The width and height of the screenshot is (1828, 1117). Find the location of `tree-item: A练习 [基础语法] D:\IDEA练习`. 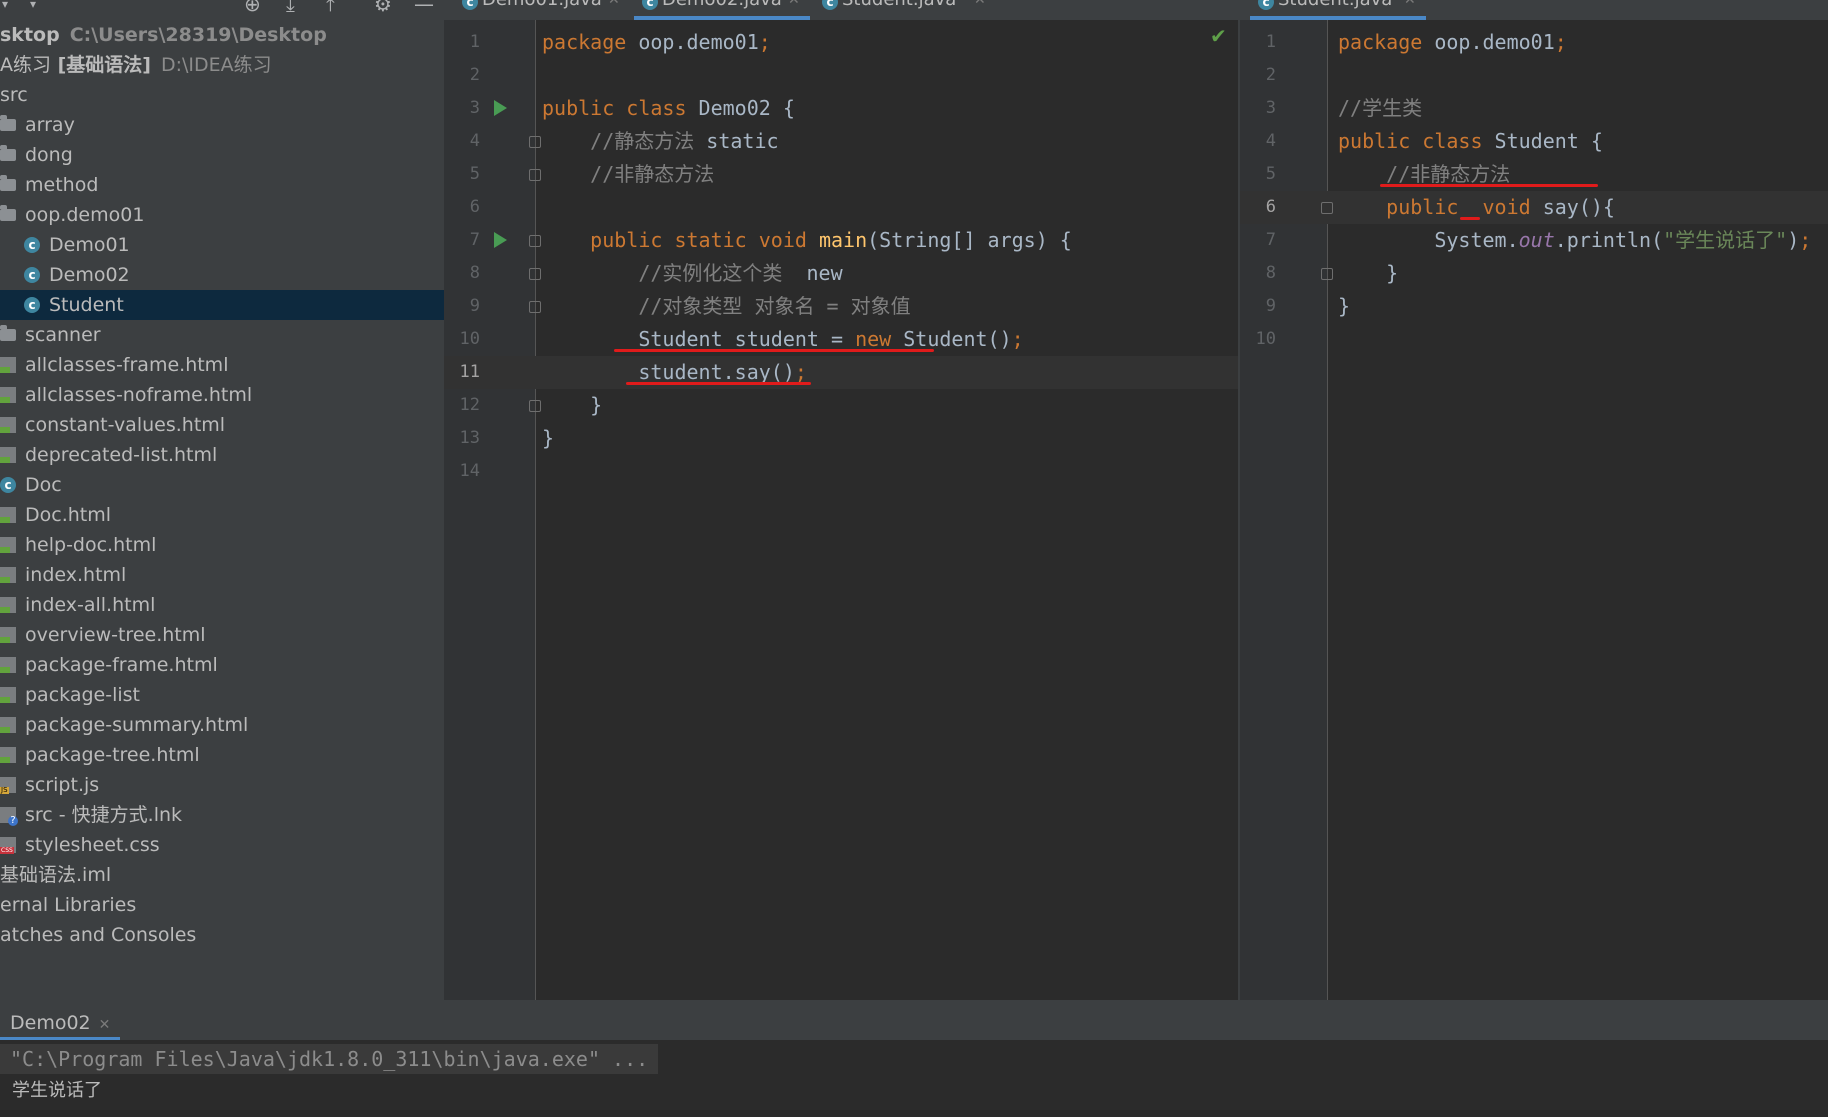

tree-item: A练习 [基础语法] D:\IDEA练习 is located at coordinates (222, 65).